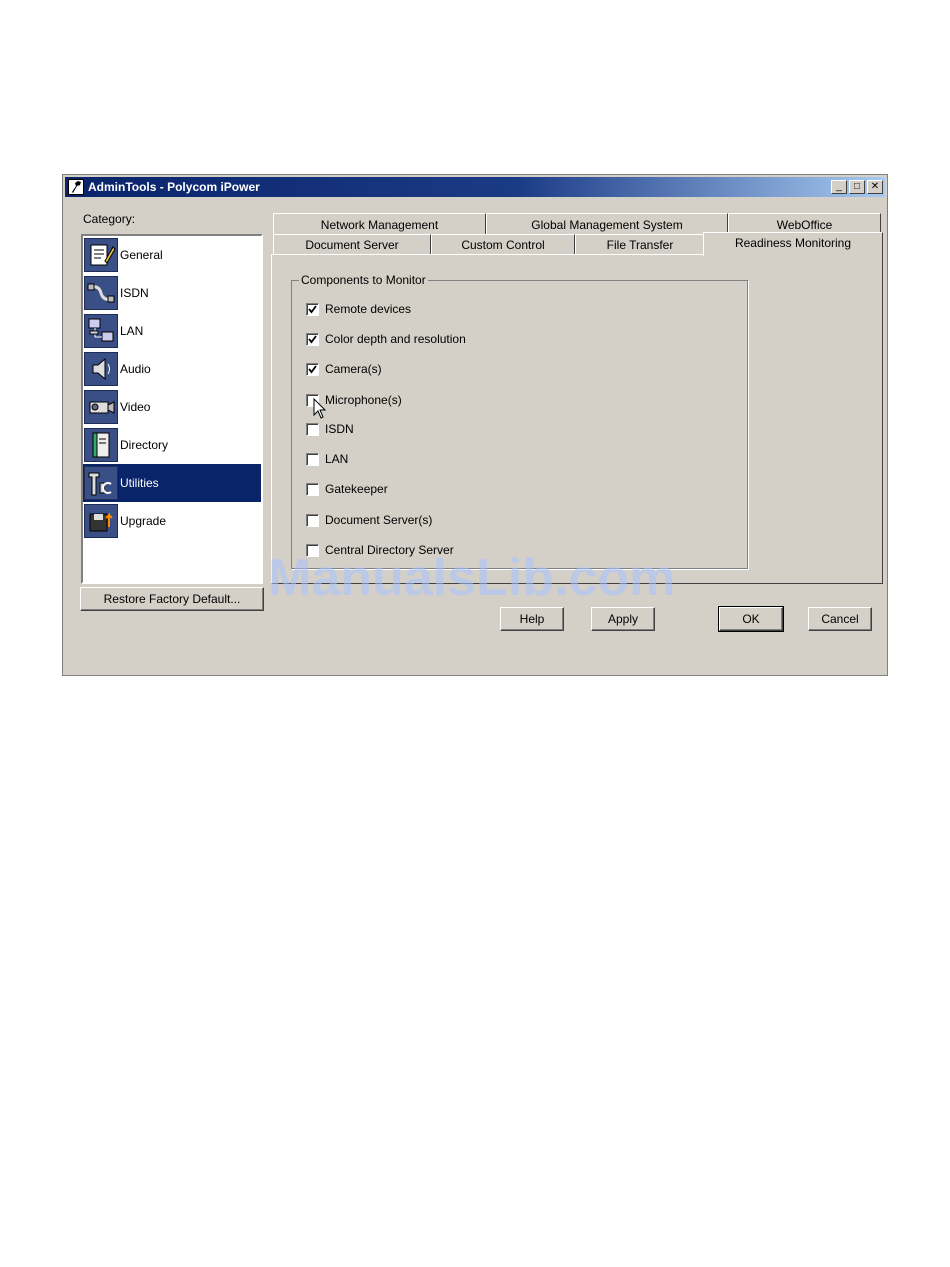 The image size is (950, 1267). What do you see at coordinates (840, 619) in the screenshot?
I see `cancel-button: Cancel` at bounding box center [840, 619].